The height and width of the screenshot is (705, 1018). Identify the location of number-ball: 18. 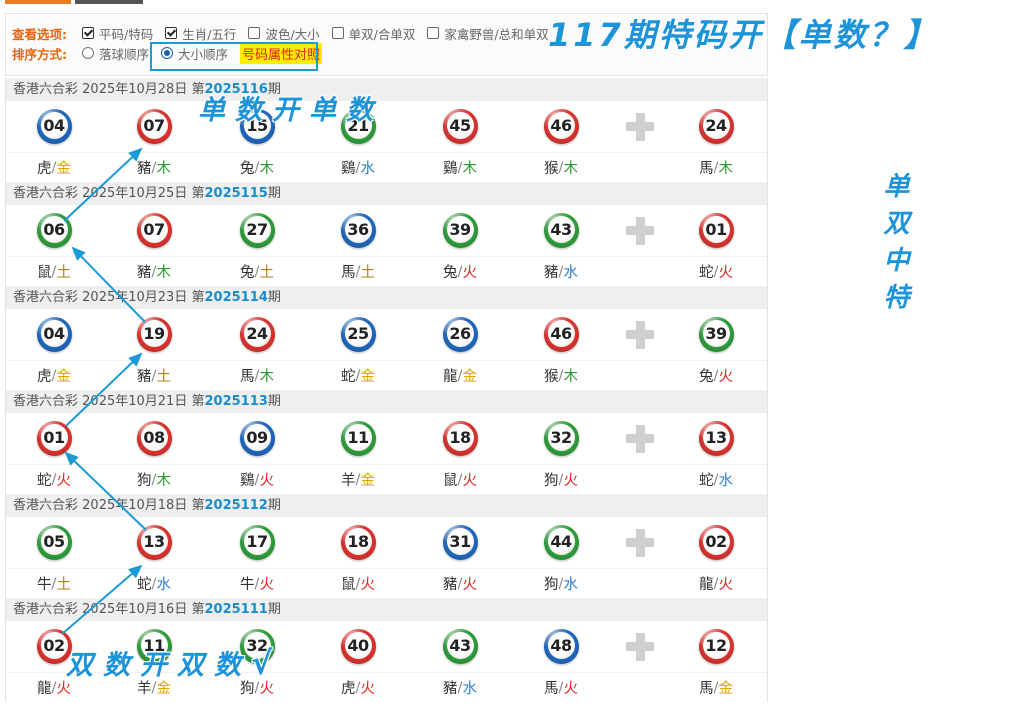
(358, 542).